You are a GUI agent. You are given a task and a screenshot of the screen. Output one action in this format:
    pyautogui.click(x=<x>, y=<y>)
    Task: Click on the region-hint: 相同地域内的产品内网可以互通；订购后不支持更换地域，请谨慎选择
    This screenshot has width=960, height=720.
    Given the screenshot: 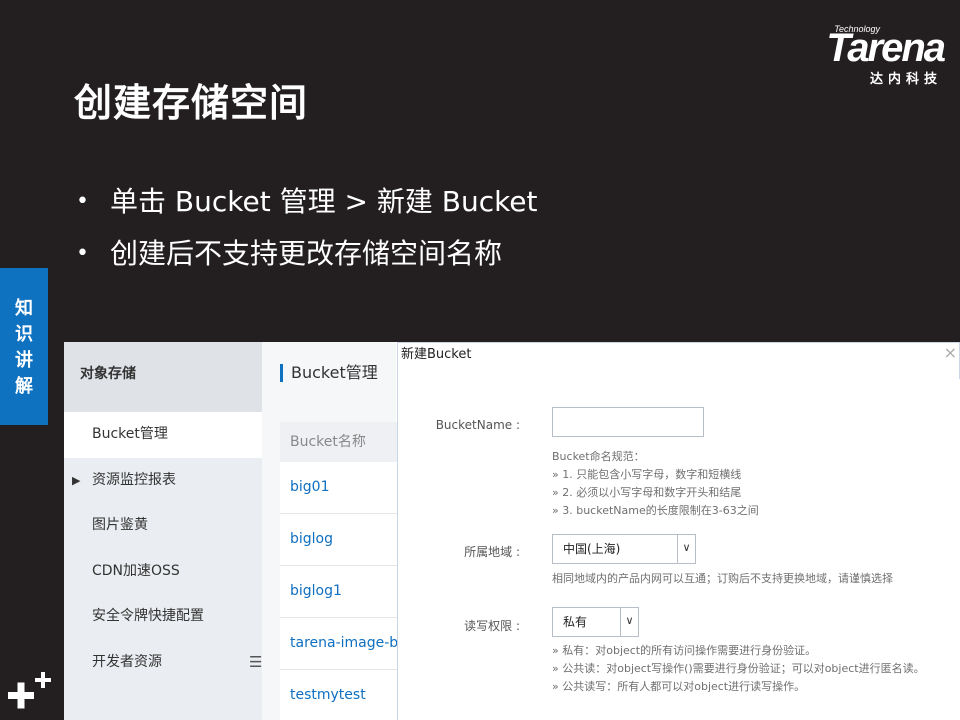 What is the action you would take?
    pyautogui.click(x=722, y=578)
    